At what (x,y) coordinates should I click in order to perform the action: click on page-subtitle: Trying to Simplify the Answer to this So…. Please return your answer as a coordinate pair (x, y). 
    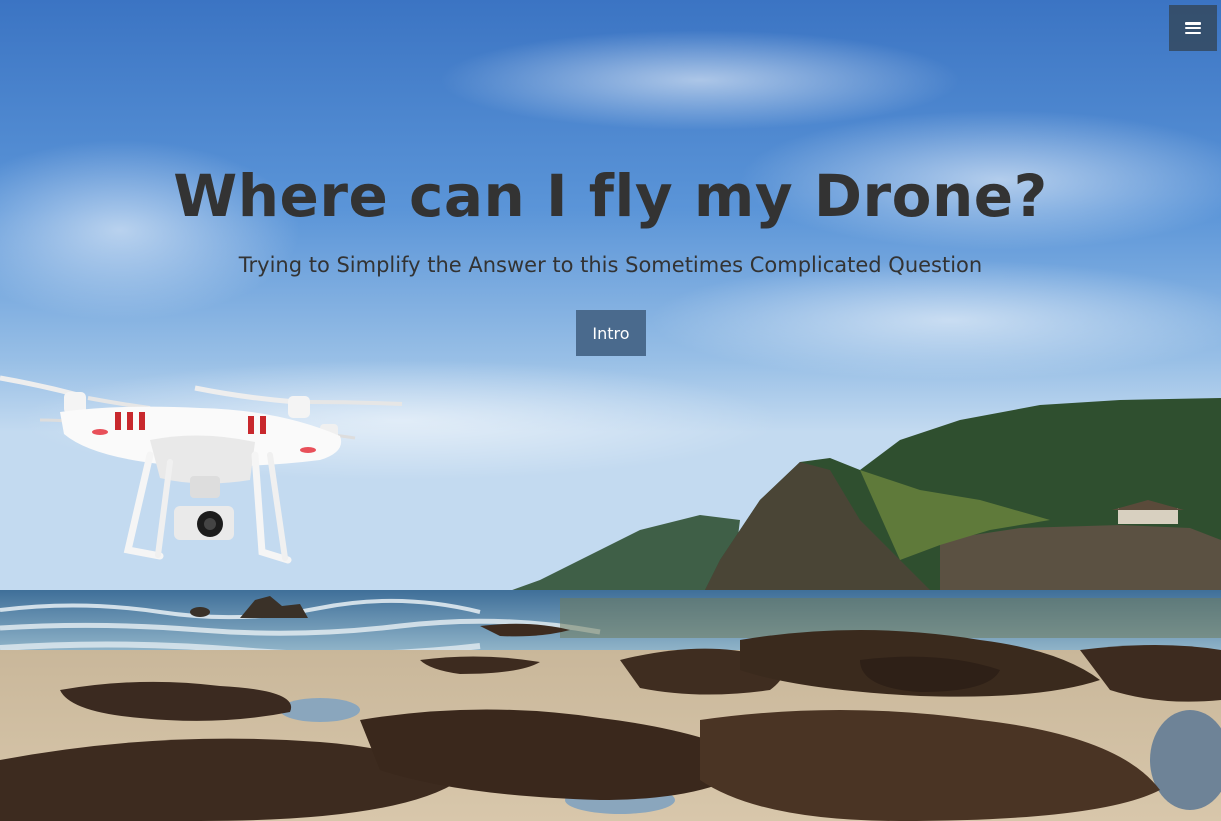
    Looking at the image, I should click on (610, 265).